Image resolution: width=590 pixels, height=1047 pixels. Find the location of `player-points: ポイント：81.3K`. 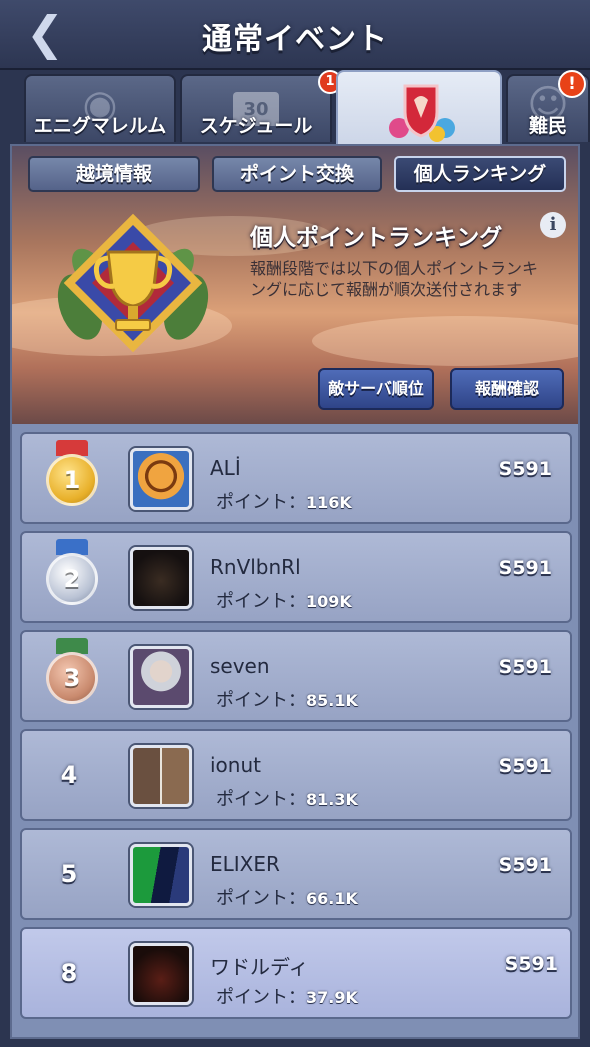

player-points: ポイント：81.3K is located at coordinates (287, 799).